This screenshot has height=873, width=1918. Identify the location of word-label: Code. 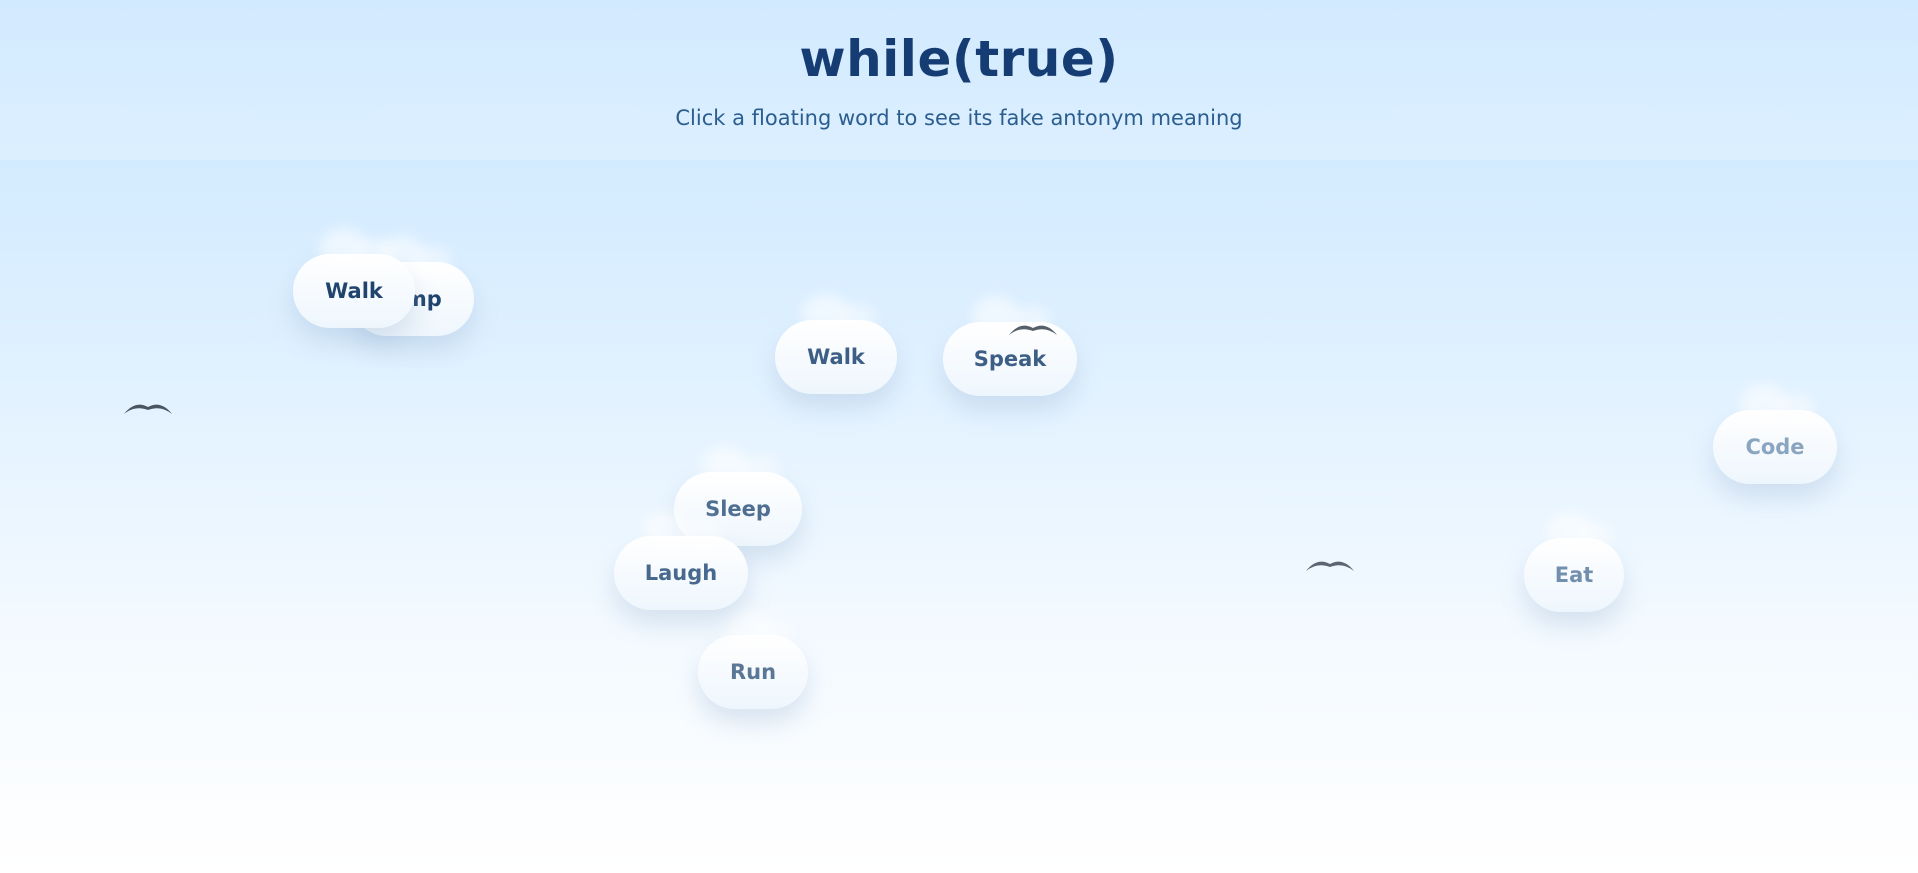
(1775, 447).